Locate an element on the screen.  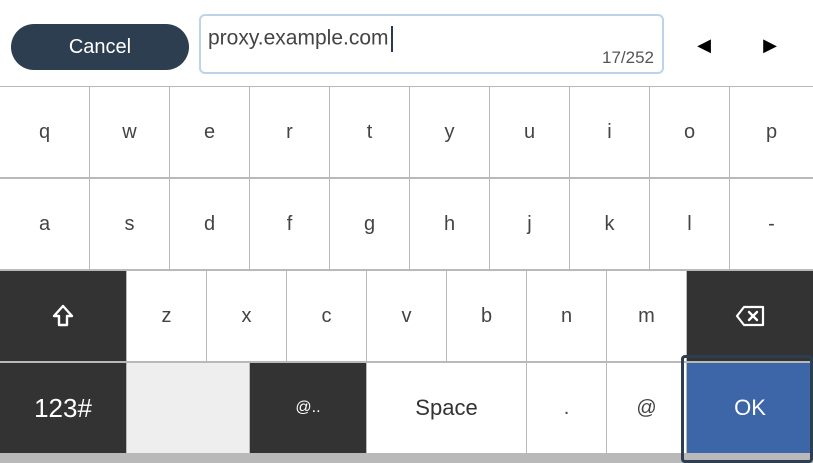
key-j: j is located at coordinates (529, 224).